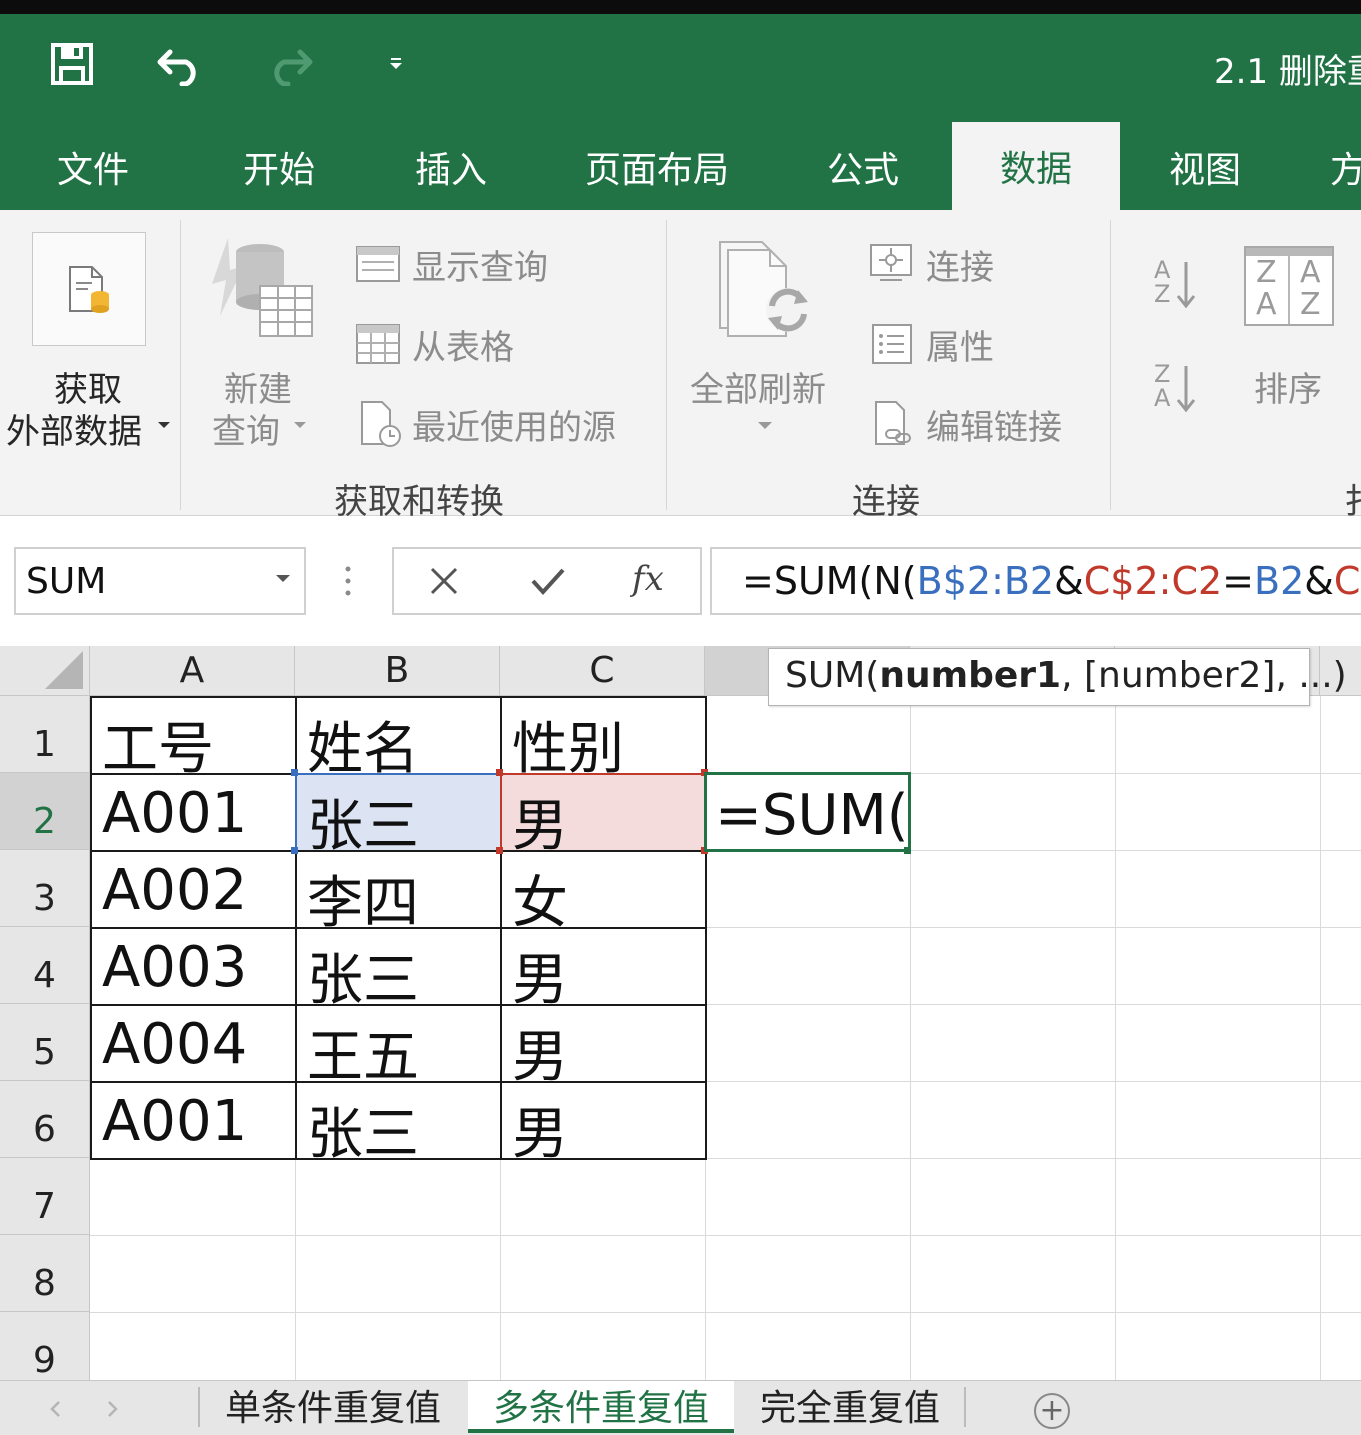  What do you see at coordinates (398, 966) in the screenshot?
I see `cell-b4: 张三` at bounding box center [398, 966].